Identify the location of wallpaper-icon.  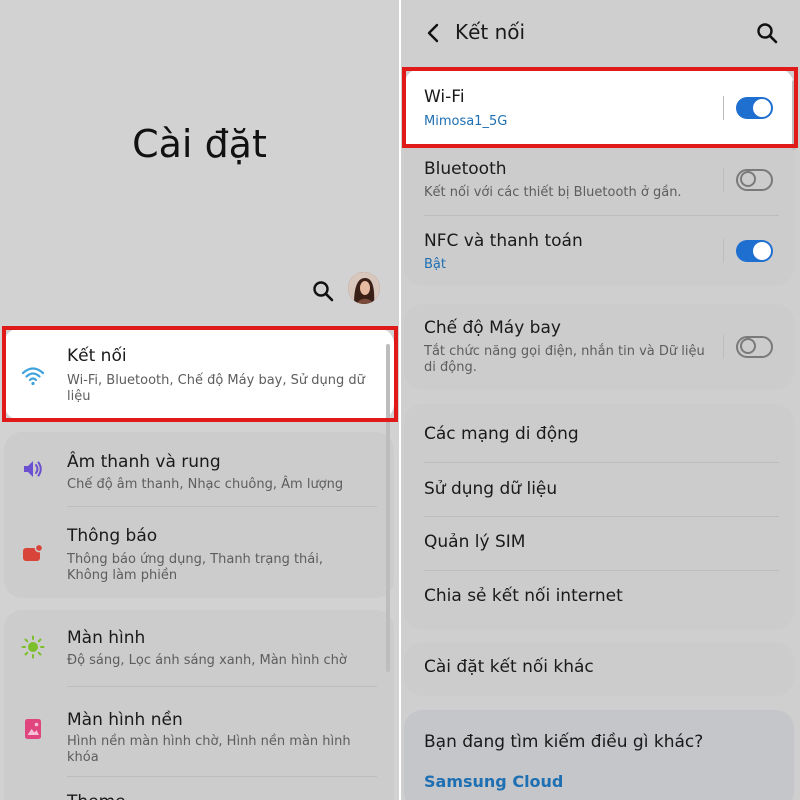
(33, 729).